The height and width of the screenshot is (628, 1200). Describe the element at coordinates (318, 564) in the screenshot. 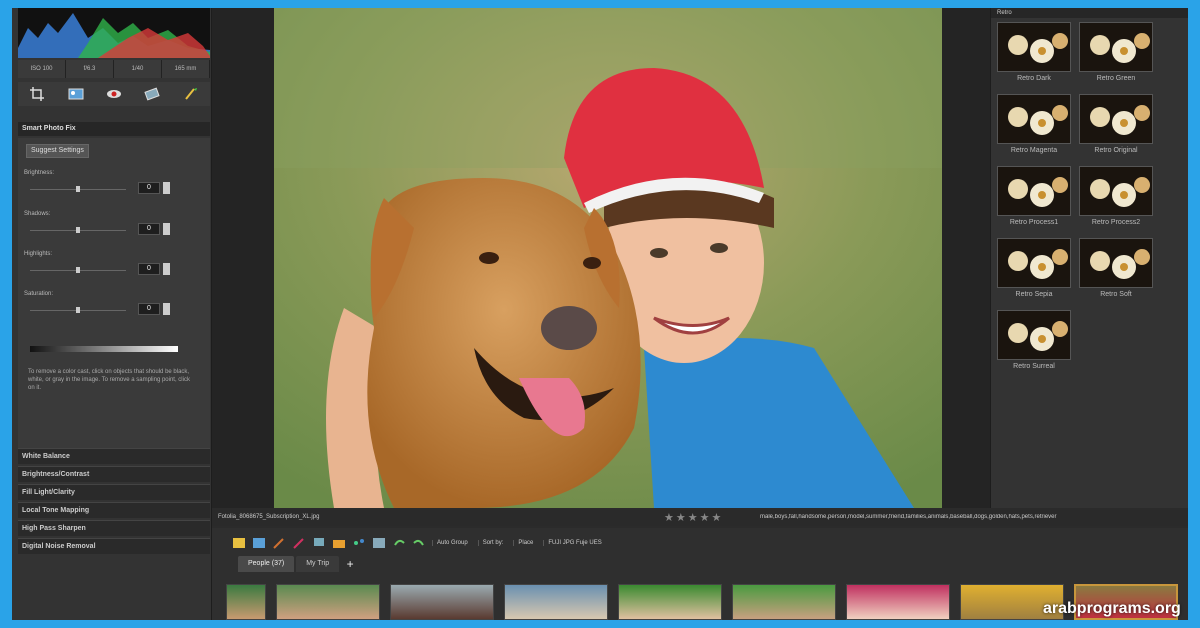

I see `tab-my-trip: My Trip` at that location.